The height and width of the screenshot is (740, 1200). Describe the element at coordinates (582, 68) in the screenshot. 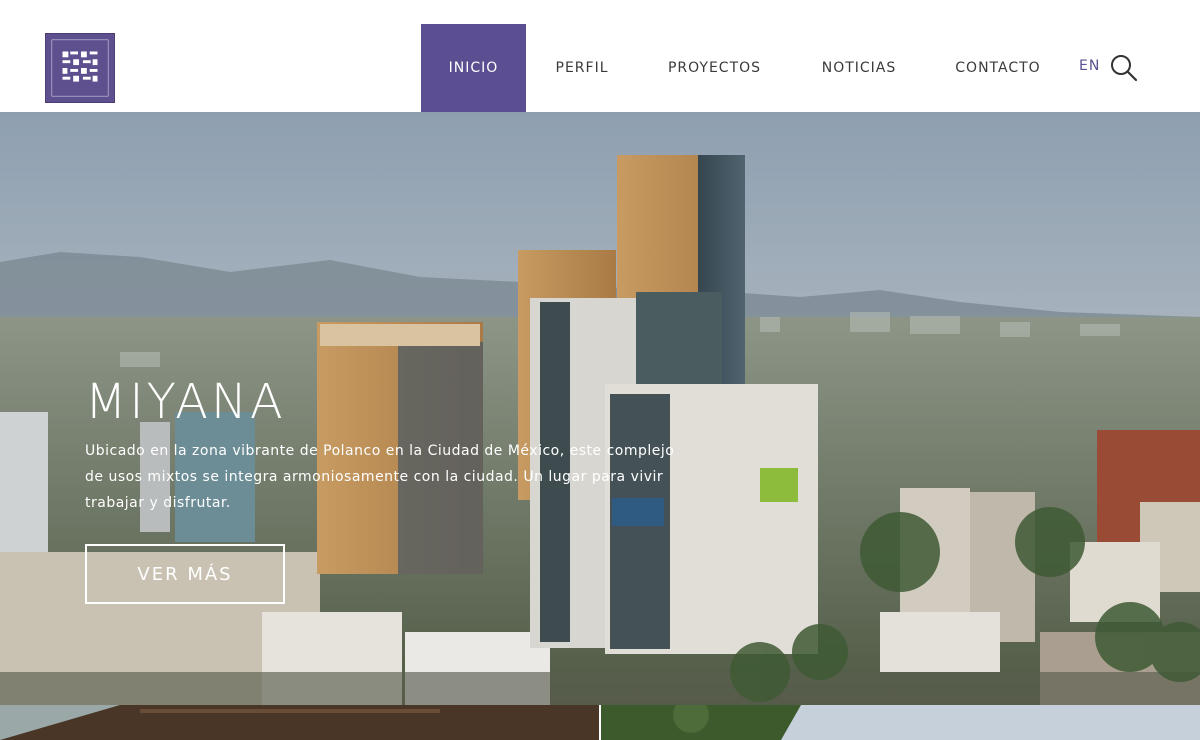

I see `nav-item-perfil: PERFIL` at that location.